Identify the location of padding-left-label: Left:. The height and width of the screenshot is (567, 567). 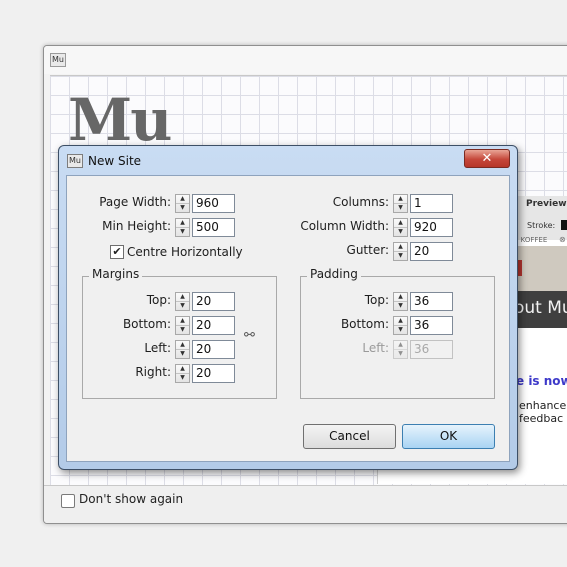
(375, 348).